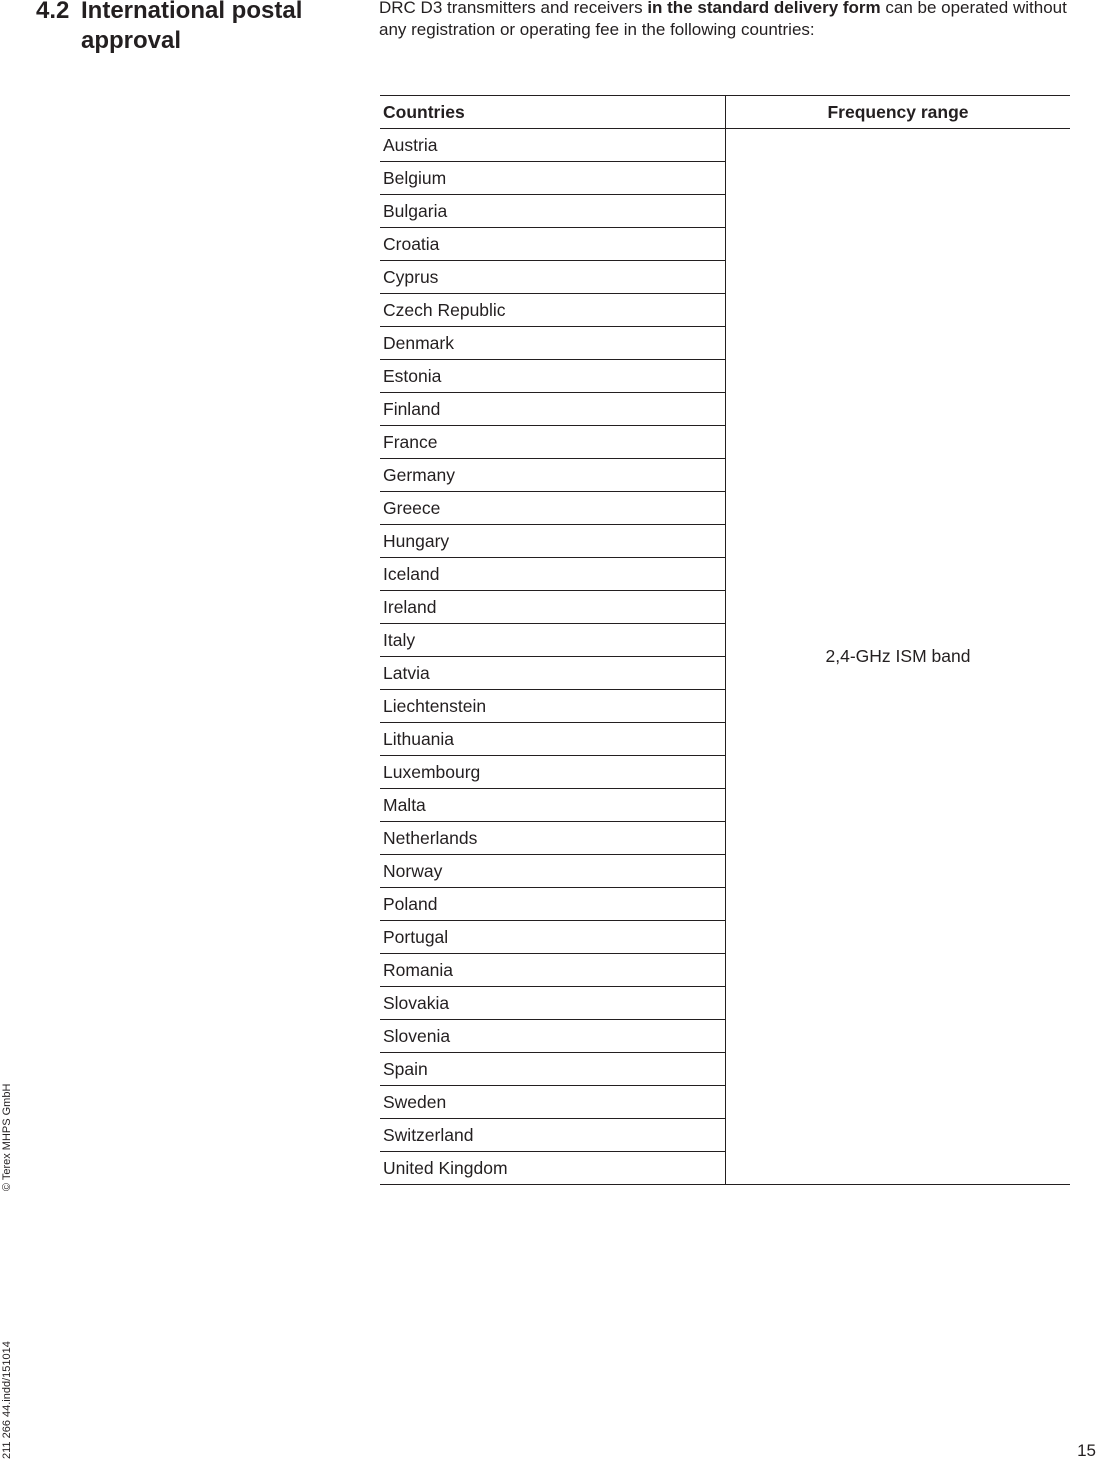 The image size is (1096, 1461). What do you see at coordinates (53, 12) in the screenshot?
I see `section-number: 4.2` at bounding box center [53, 12].